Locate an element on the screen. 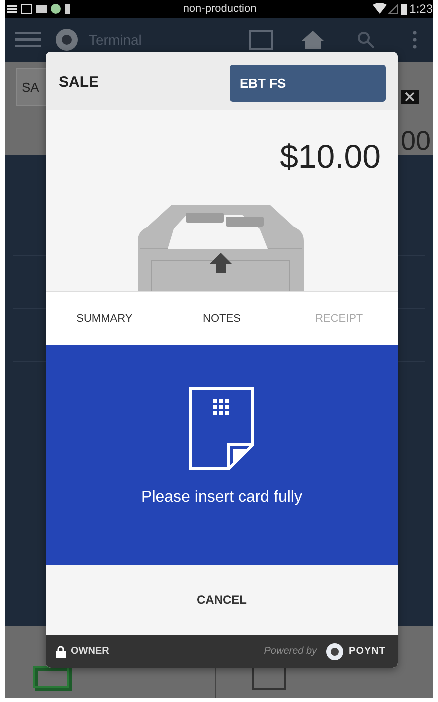 The height and width of the screenshot is (702, 438). amount-text: 00 is located at coordinates (415, 141).